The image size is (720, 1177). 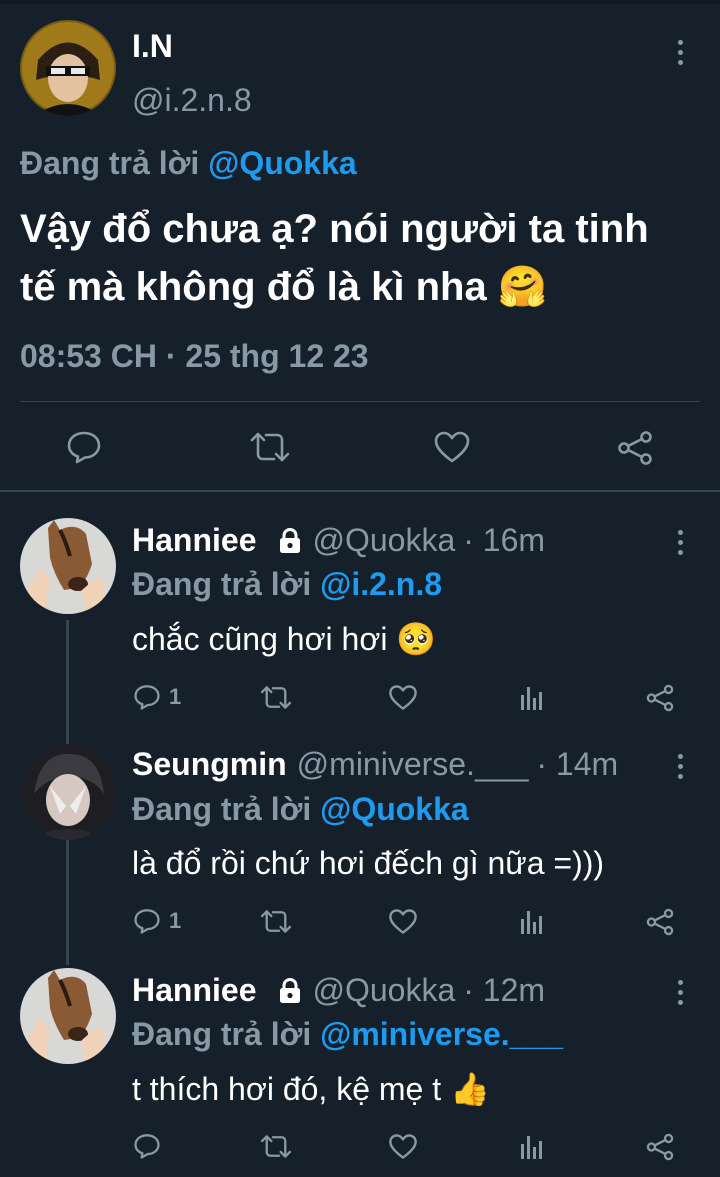 What do you see at coordinates (260, 639) in the screenshot?
I see `reply-1-text: chắc cũng hơi hơi` at bounding box center [260, 639].